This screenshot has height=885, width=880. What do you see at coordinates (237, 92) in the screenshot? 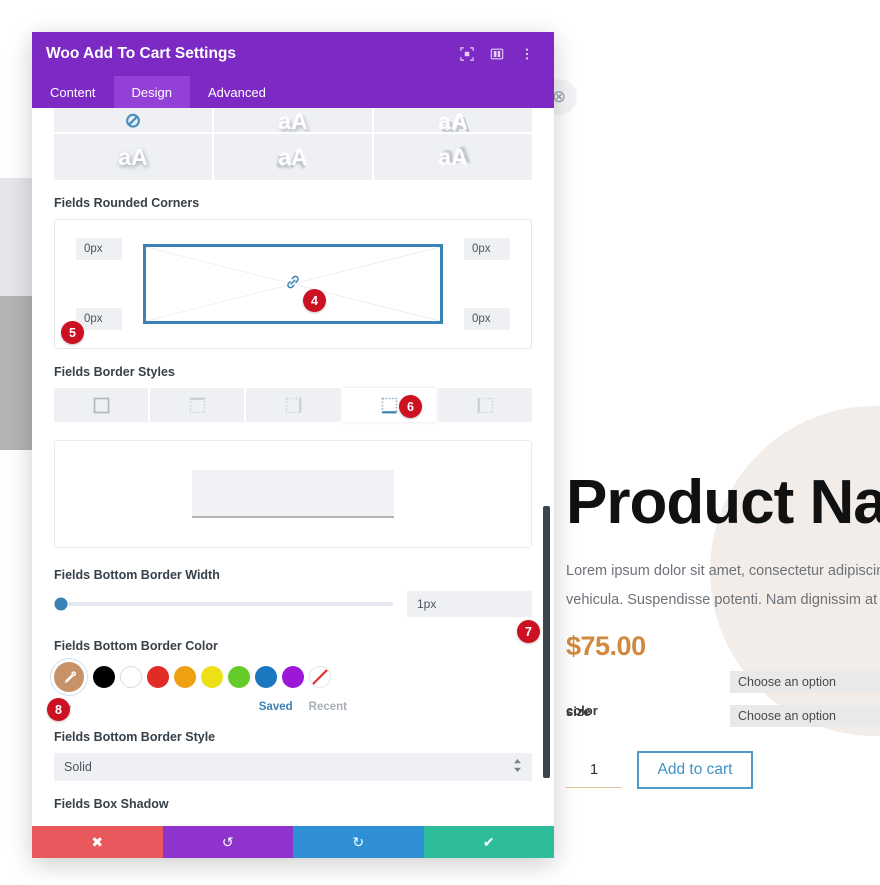
I see `tab-advanced: Advanced` at bounding box center [237, 92].